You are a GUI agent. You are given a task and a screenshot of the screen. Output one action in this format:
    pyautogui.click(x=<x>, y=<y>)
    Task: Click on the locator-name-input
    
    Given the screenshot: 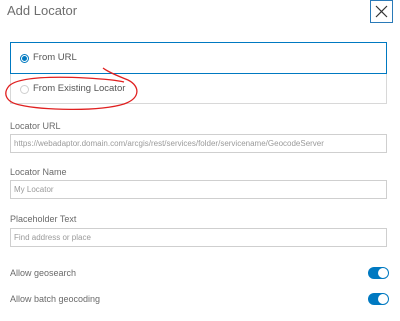 What is the action you would take?
    pyautogui.click(x=198, y=189)
    